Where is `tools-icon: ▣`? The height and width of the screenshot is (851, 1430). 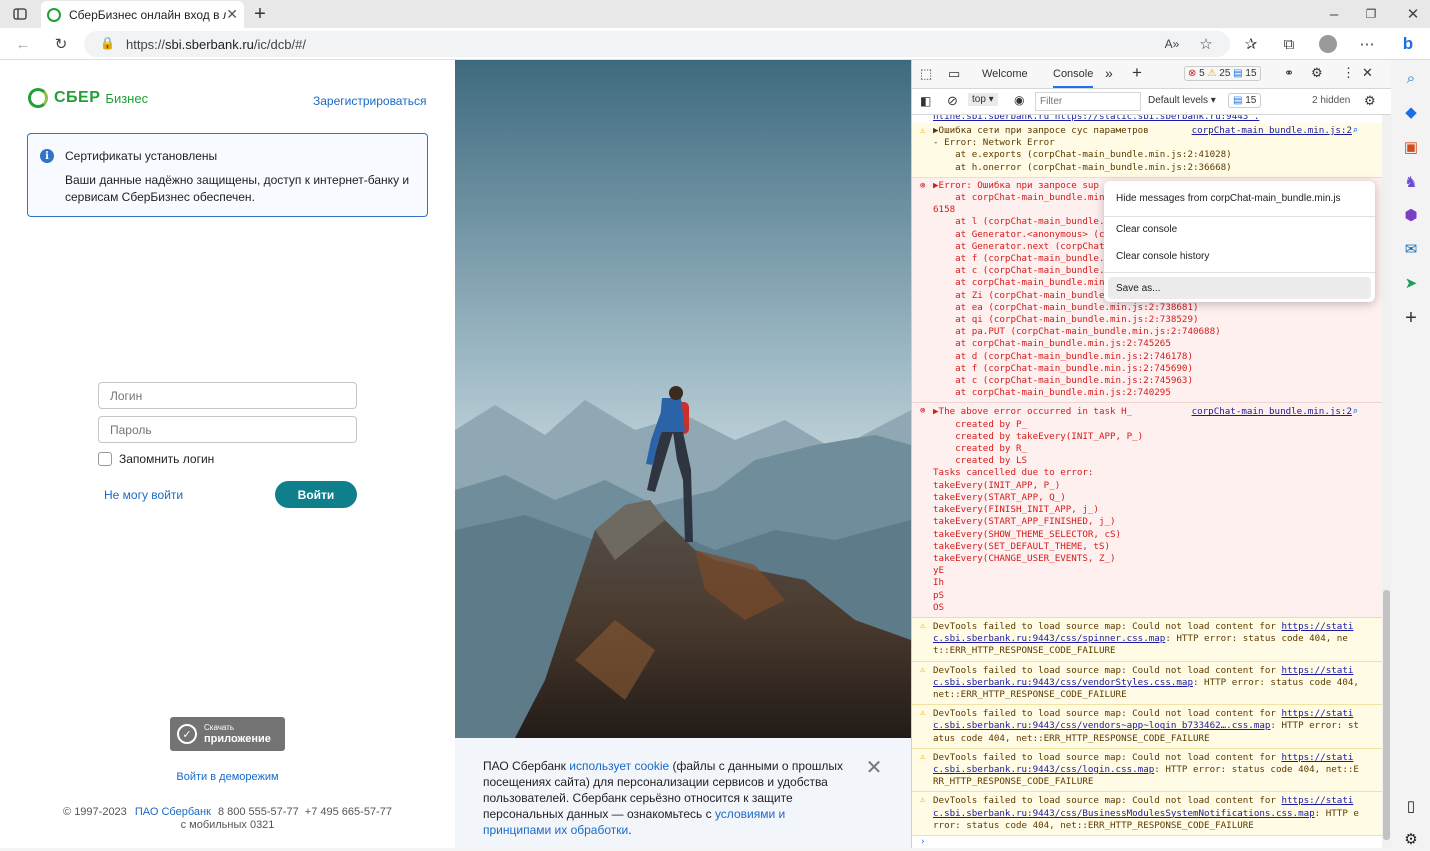 tools-icon: ▣ is located at coordinates (1411, 147).